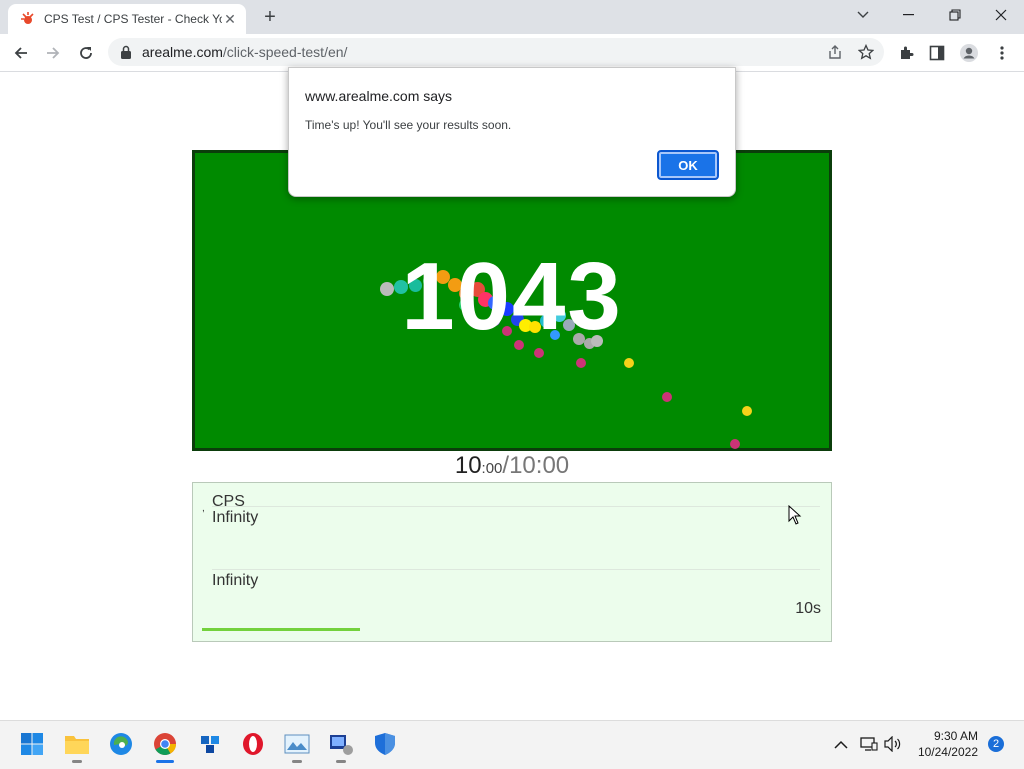 Image resolution: width=1024 pixels, height=769 pixels. I want to click on sidepanel-icon, so click(937, 53).